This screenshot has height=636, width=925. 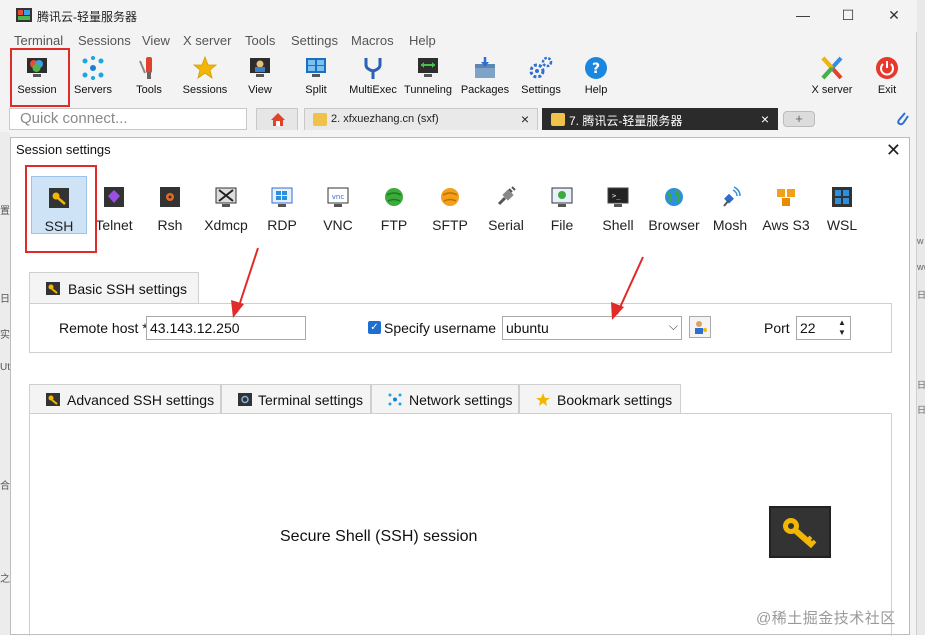 What do you see at coordinates (826, 618) in the screenshot?
I see `watermark: @稀土掘金技术社区` at bounding box center [826, 618].